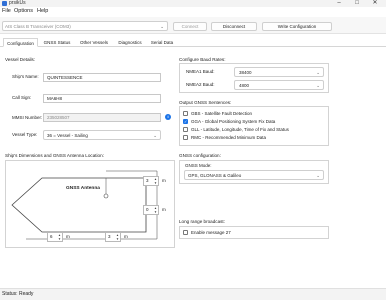 Image resolution: width=386 pixels, height=300 pixels. What do you see at coordinates (164, 209) in the screenshot?
I see `dimension-b-unit: m` at bounding box center [164, 209].